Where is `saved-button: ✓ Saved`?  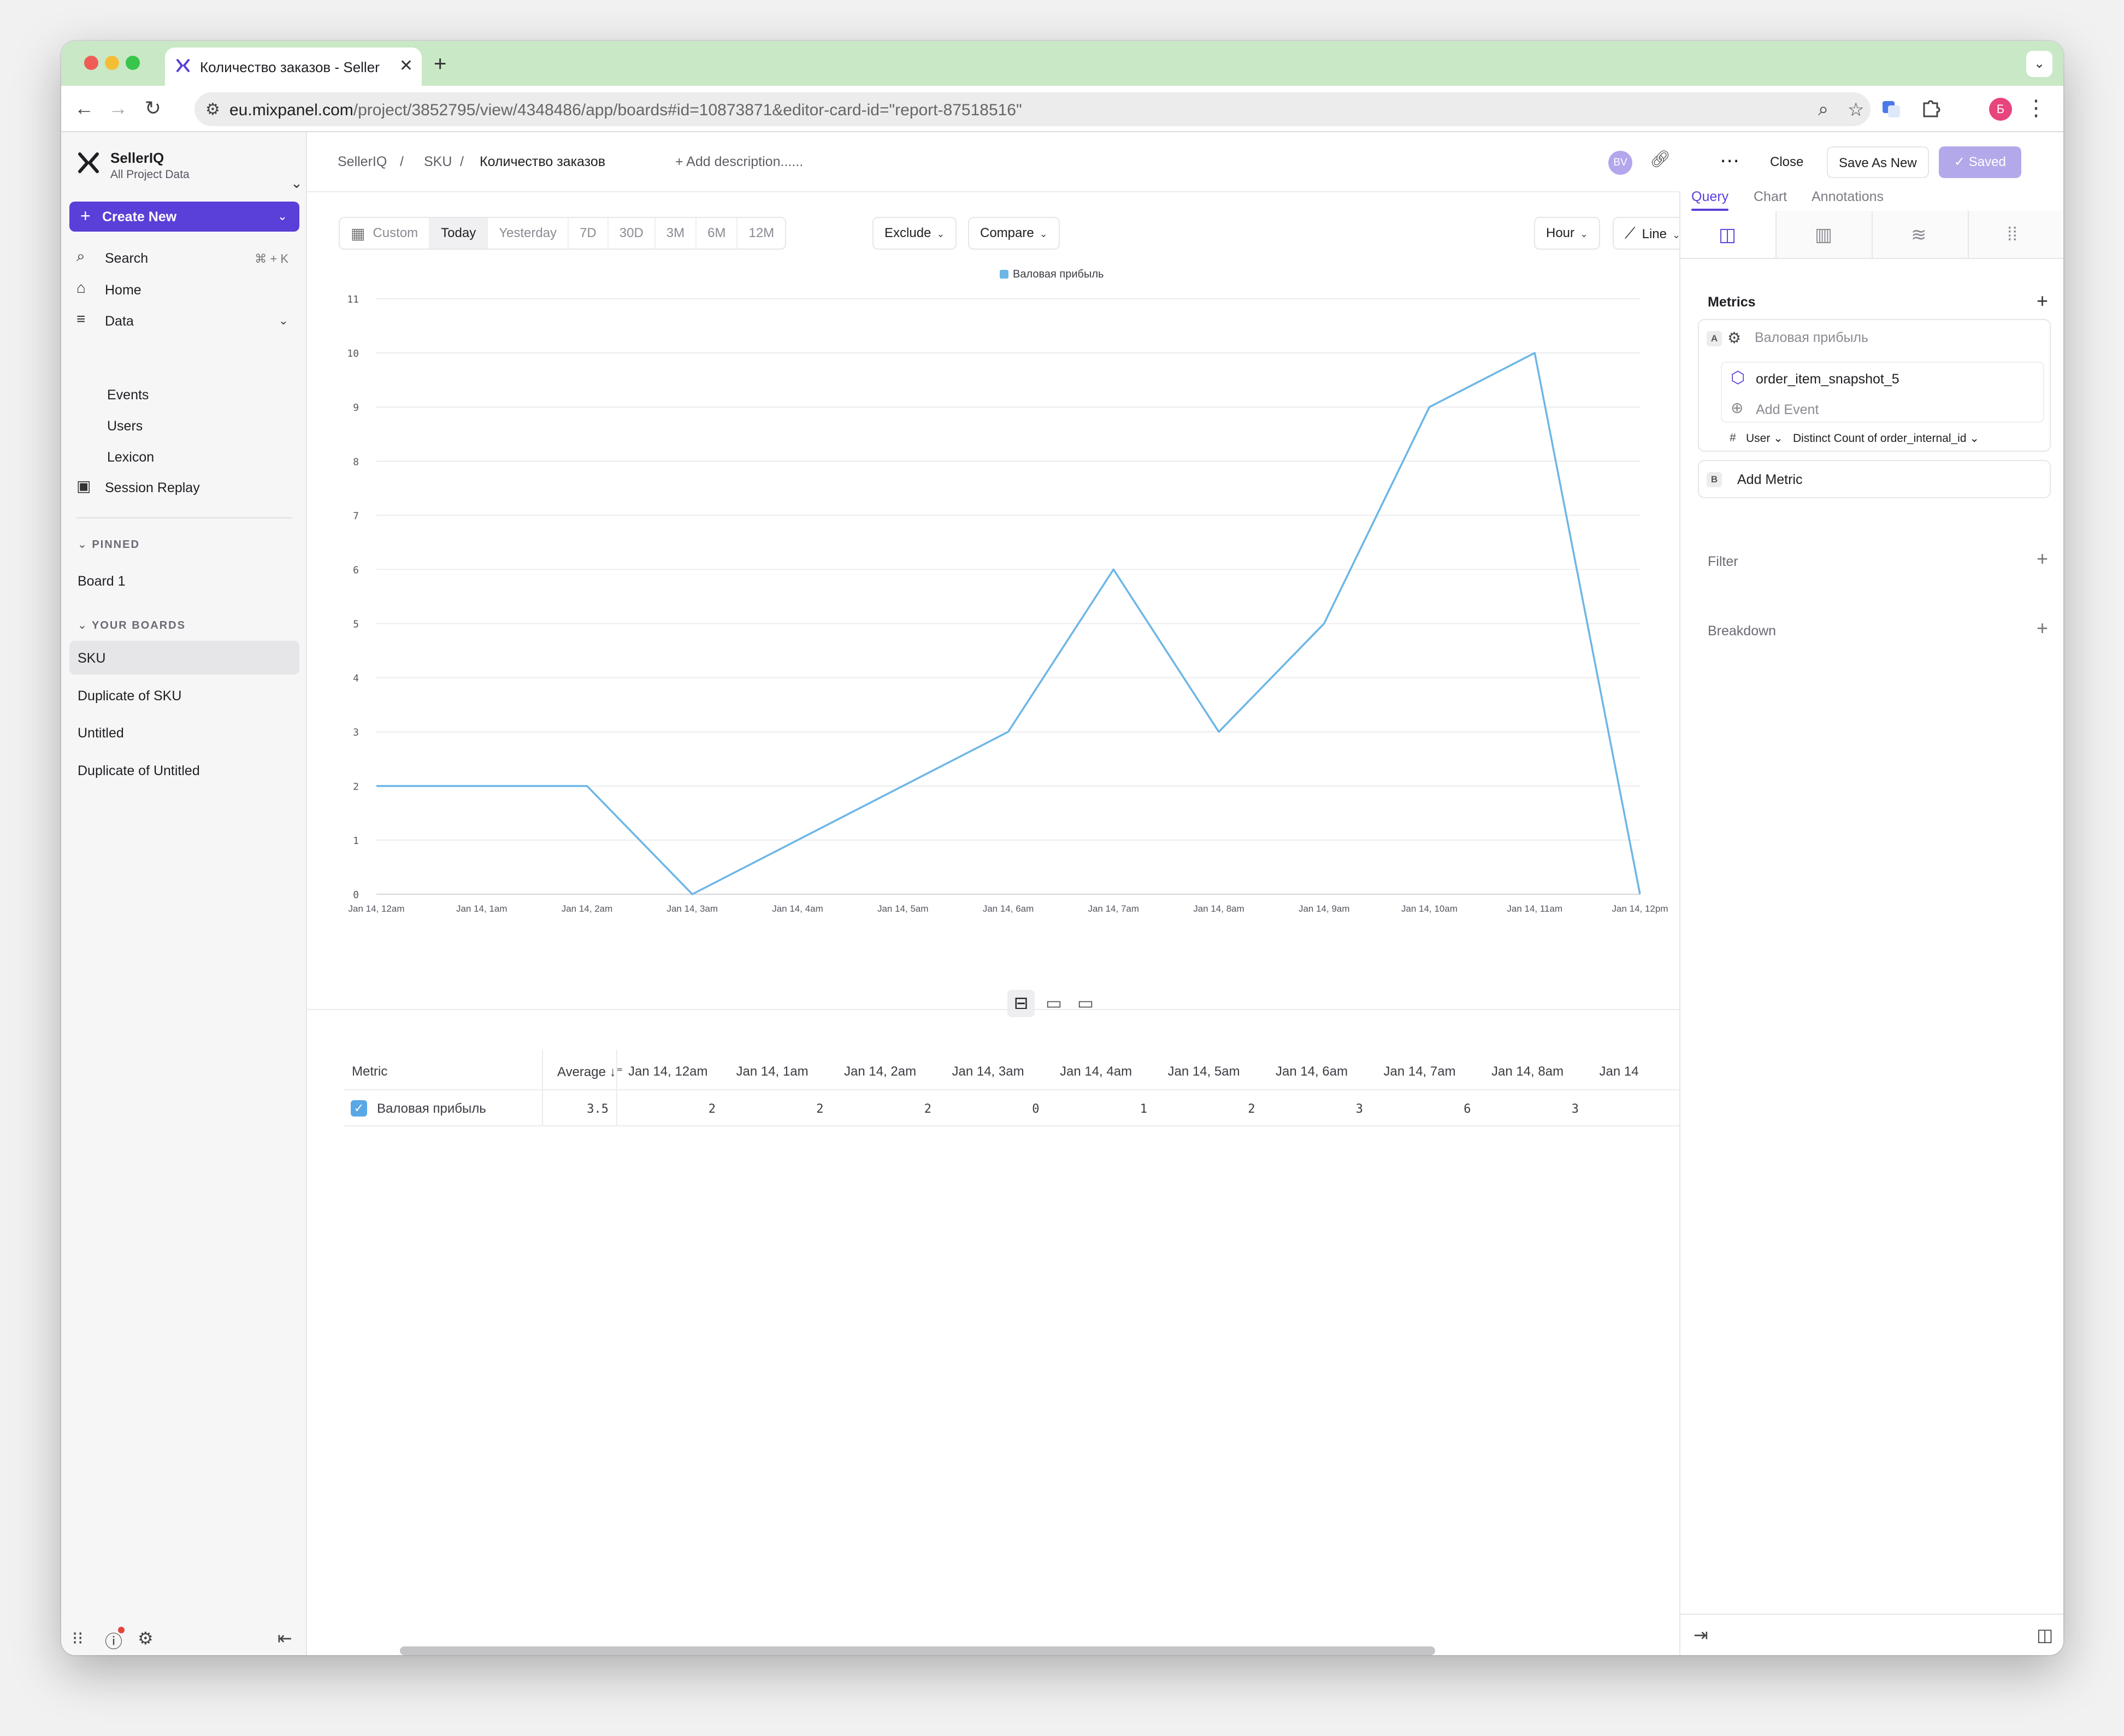 saved-button: ✓ Saved is located at coordinates (1980, 162).